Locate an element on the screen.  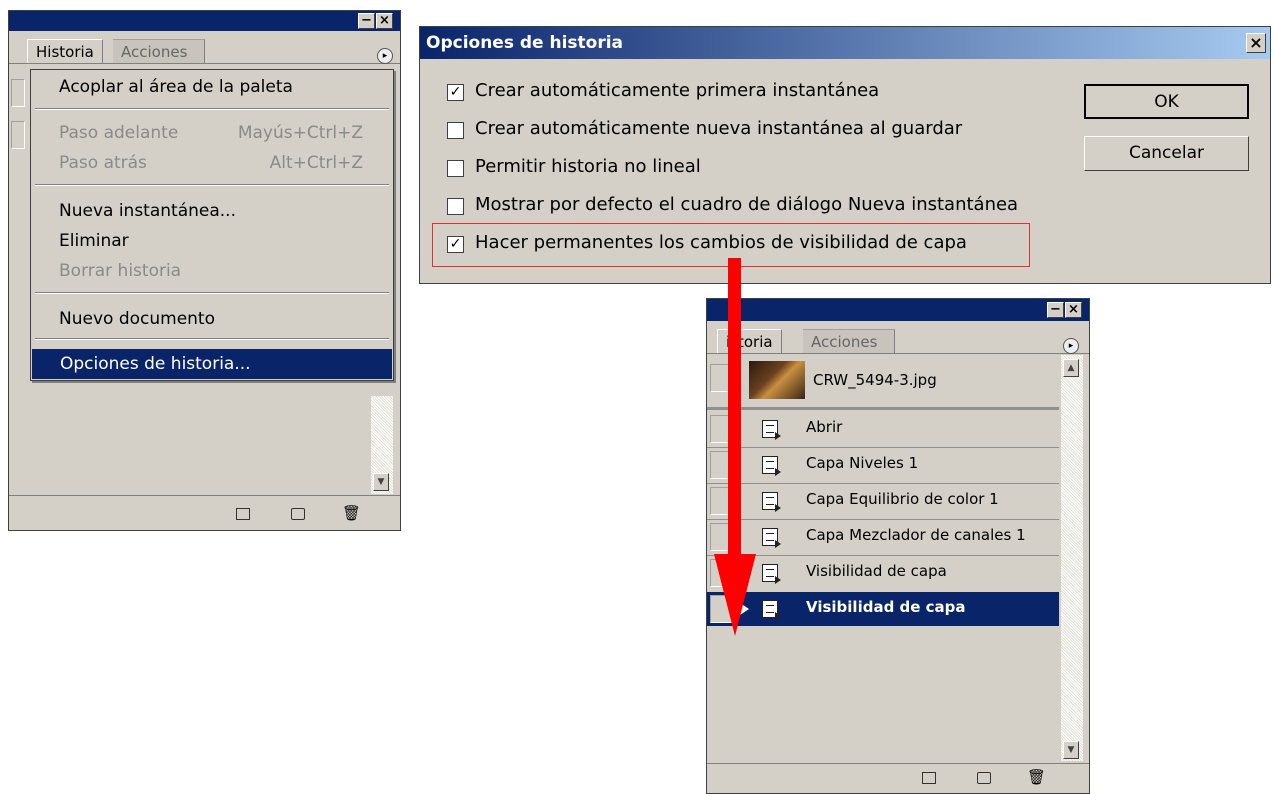
menu-item-dock: Acoplar al área de la paleta is located at coordinates (212, 87).